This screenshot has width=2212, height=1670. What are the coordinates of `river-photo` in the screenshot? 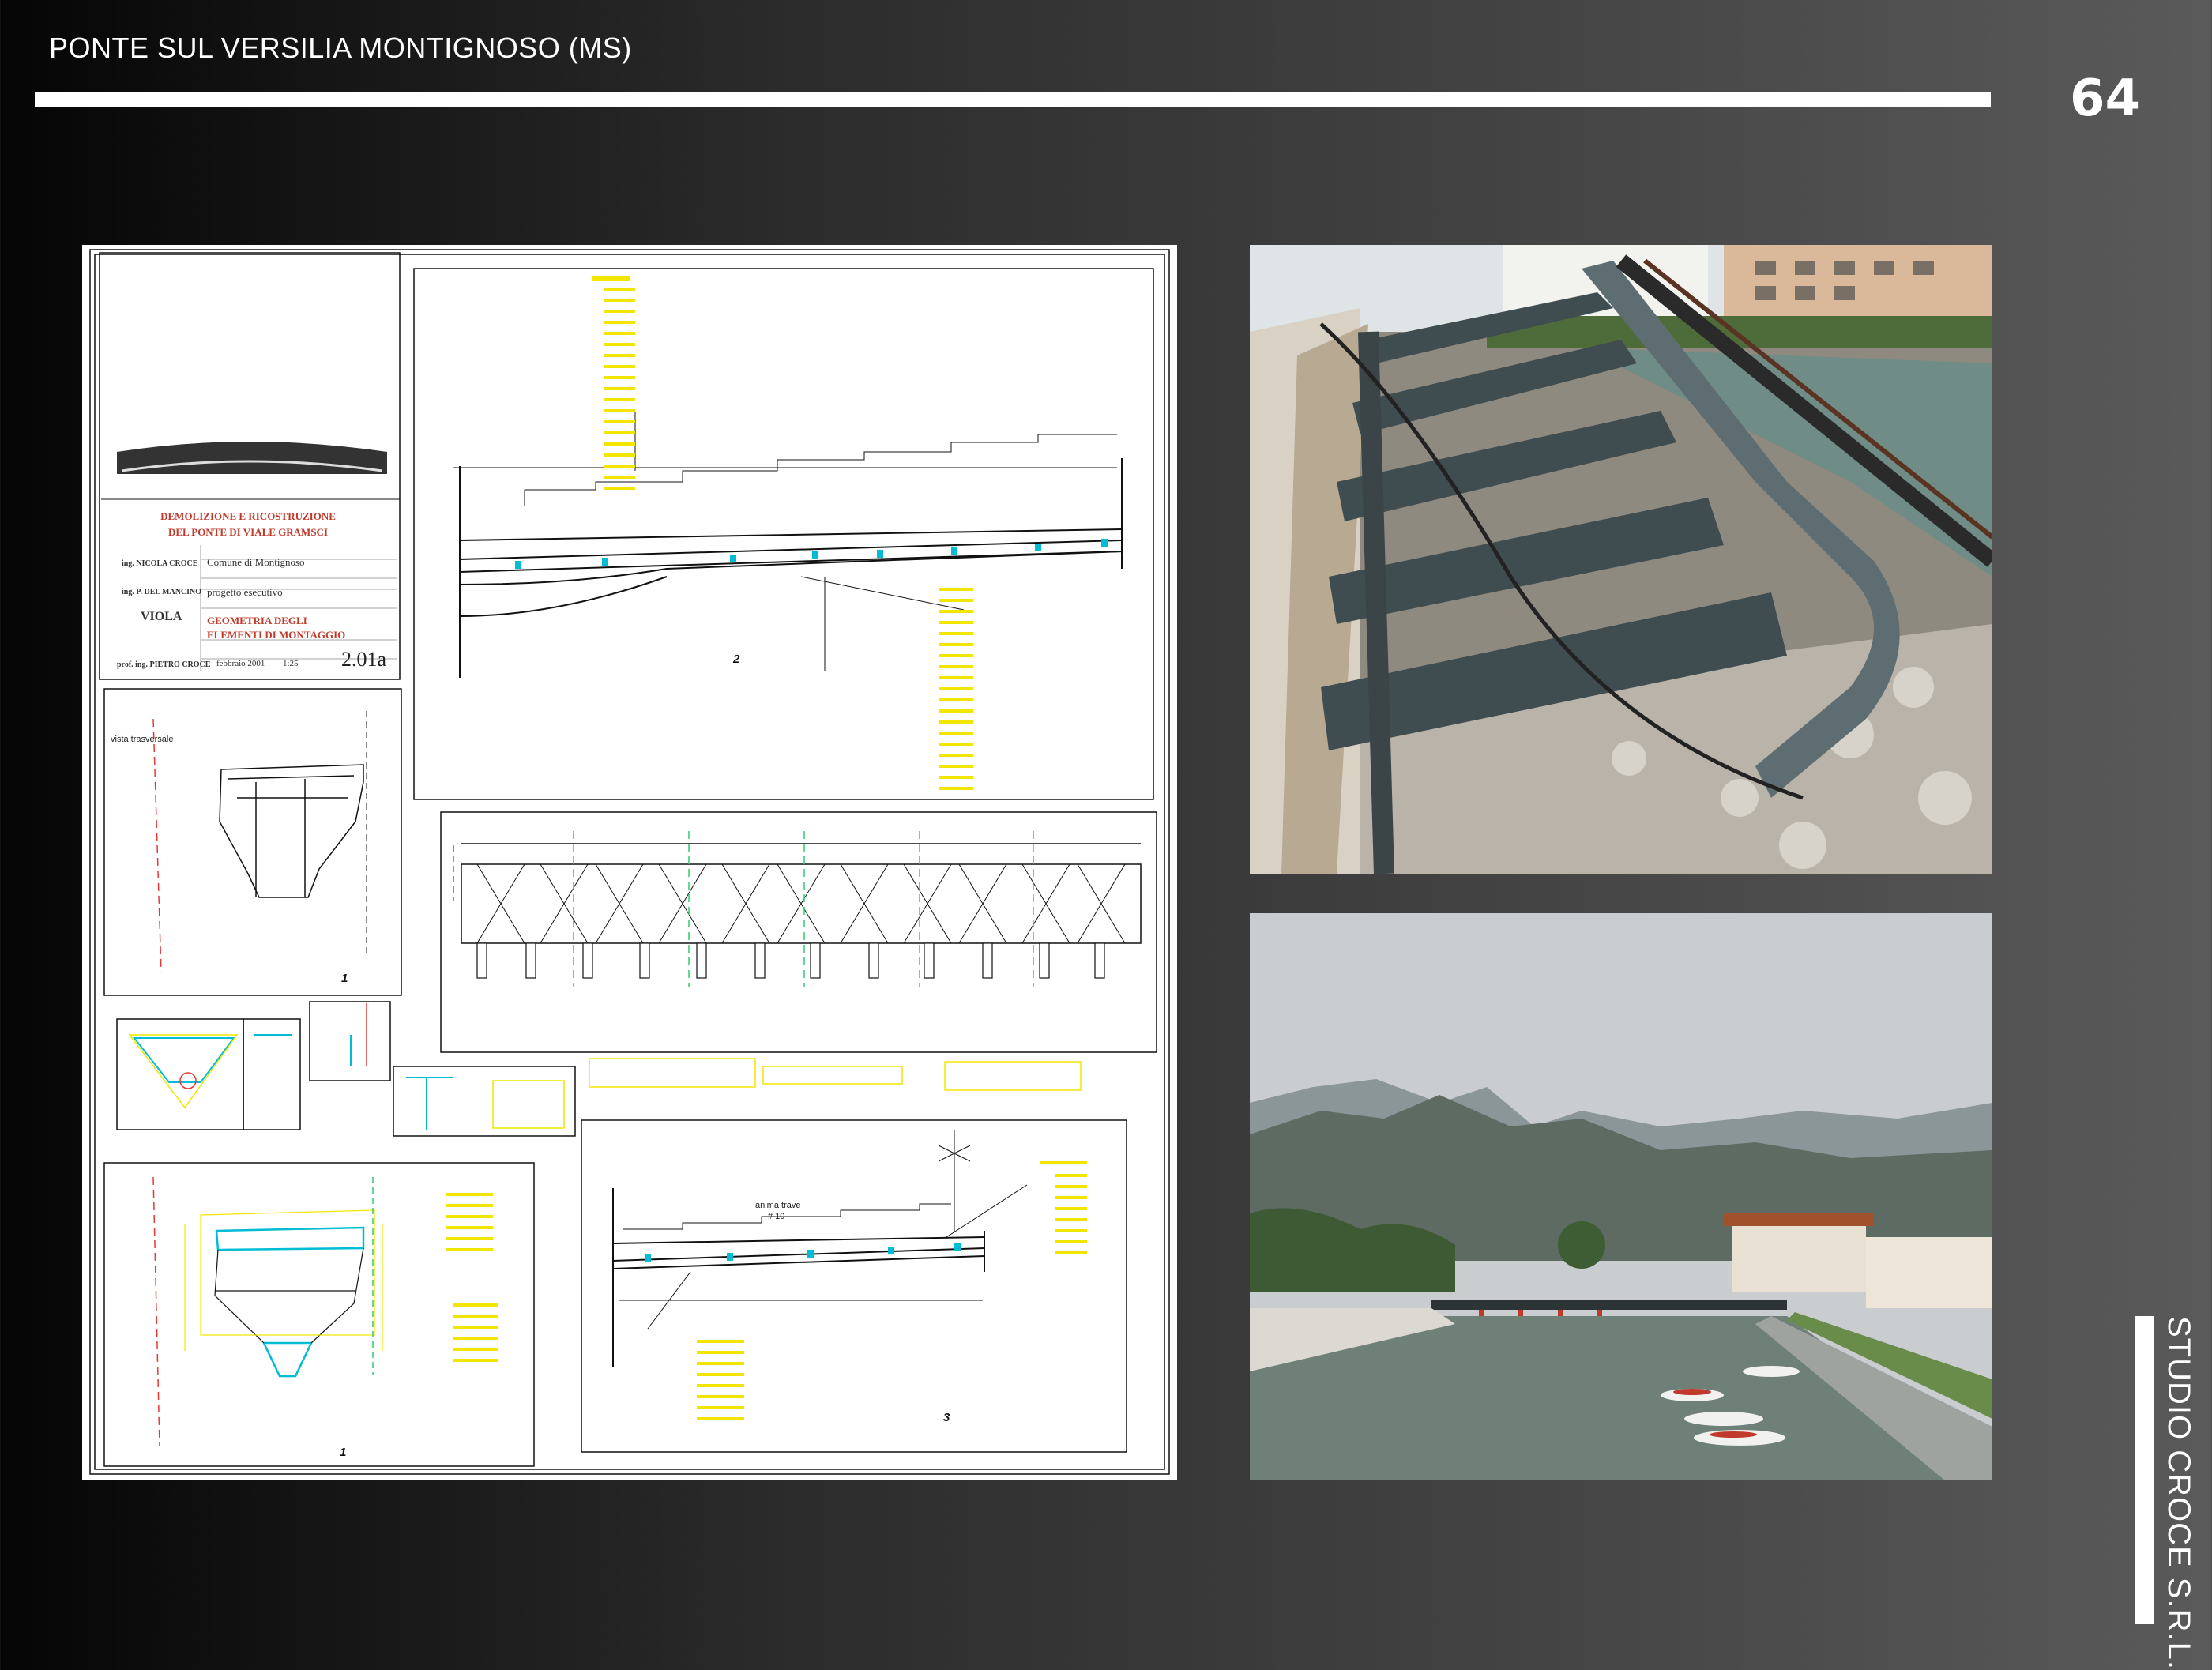 It's located at (1621, 1196).